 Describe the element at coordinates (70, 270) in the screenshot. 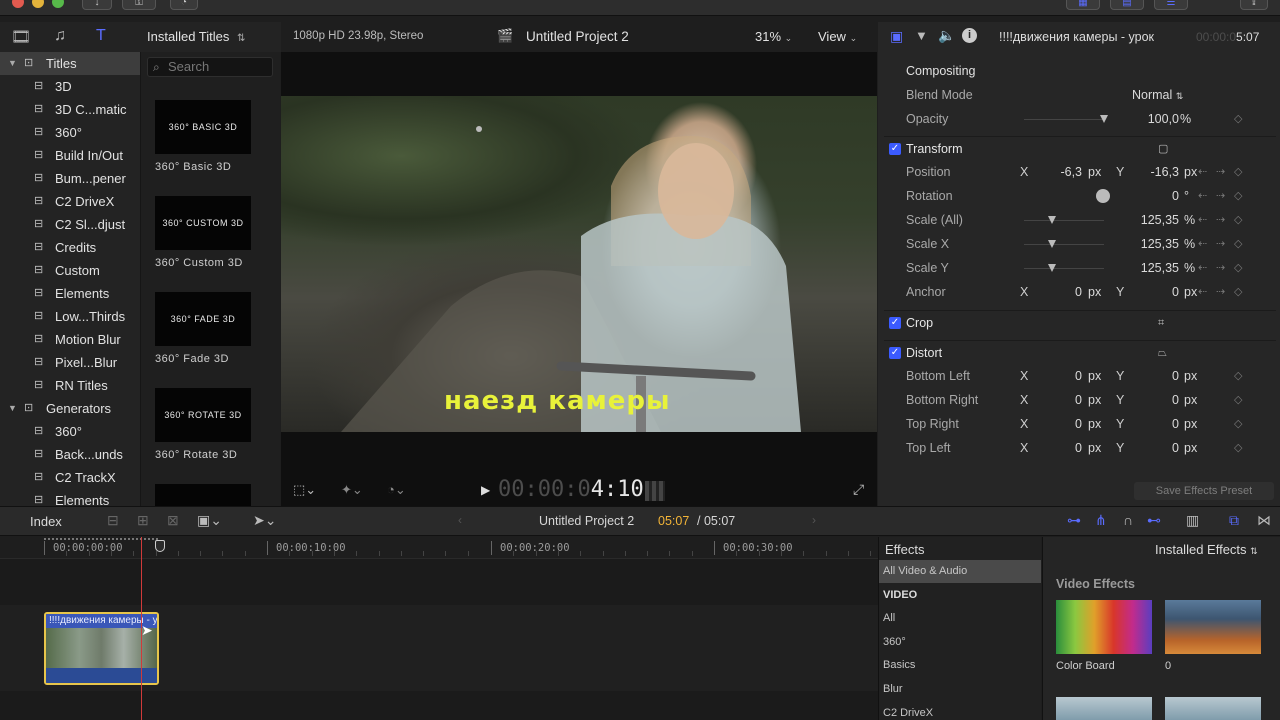

I see `library-item-row: ⊟ Custom` at that location.